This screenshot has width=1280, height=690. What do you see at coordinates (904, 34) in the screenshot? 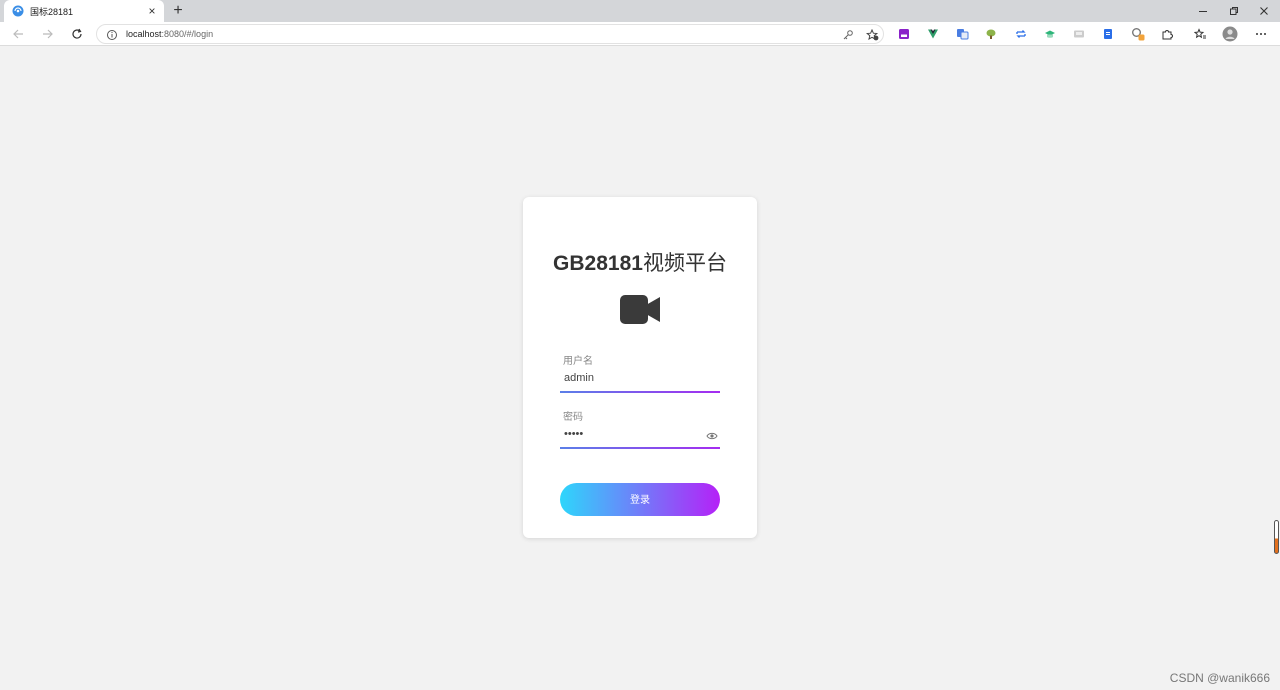
I see `ext-purple` at bounding box center [904, 34].